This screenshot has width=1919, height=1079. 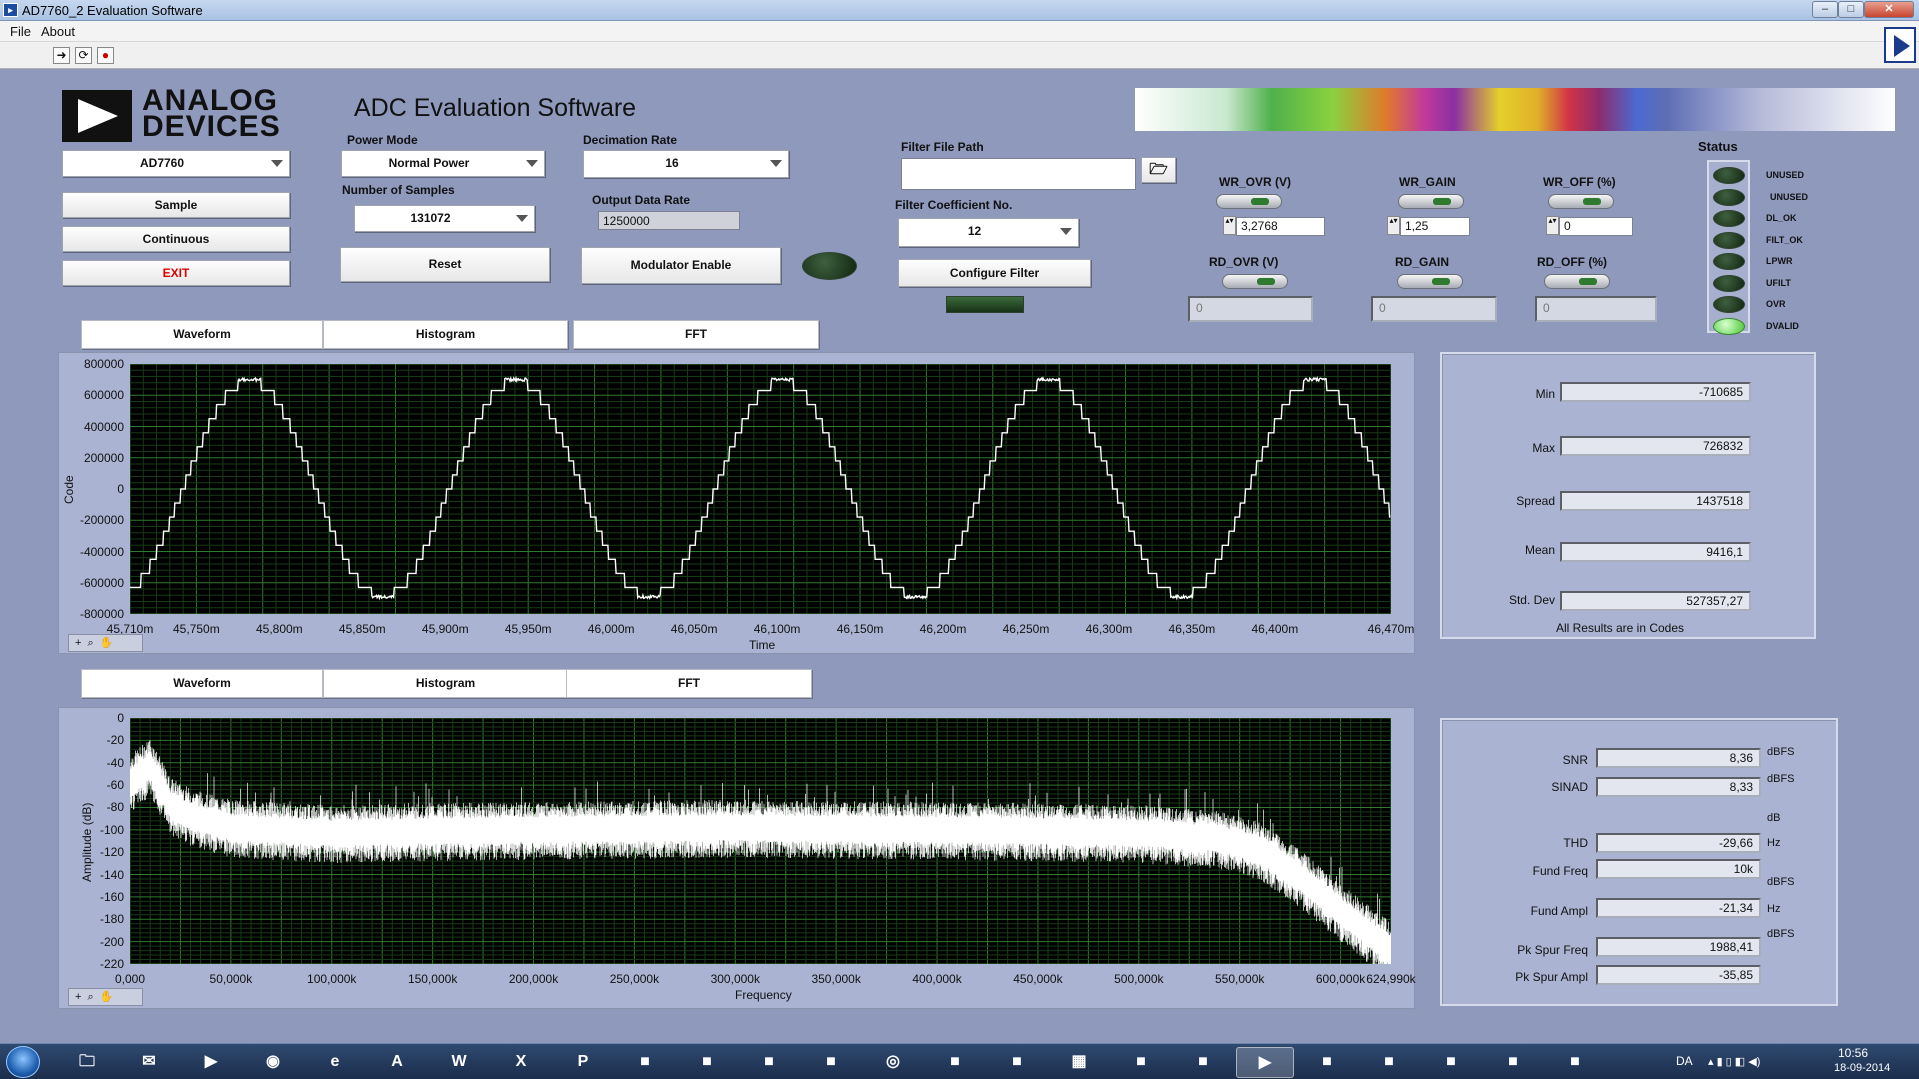 What do you see at coordinates (335, 1062) in the screenshot?
I see `ie-icon: e` at bounding box center [335, 1062].